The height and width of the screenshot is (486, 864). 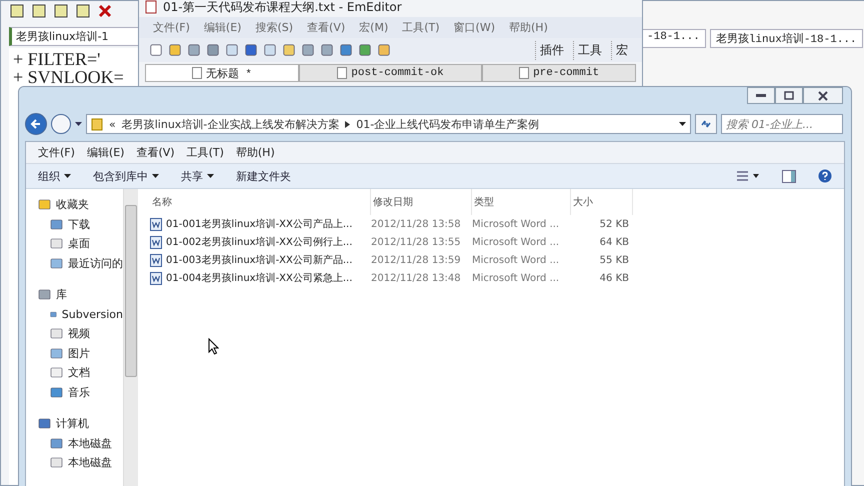 I want to click on document-tab: 无标题 *, so click(x=222, y=73).